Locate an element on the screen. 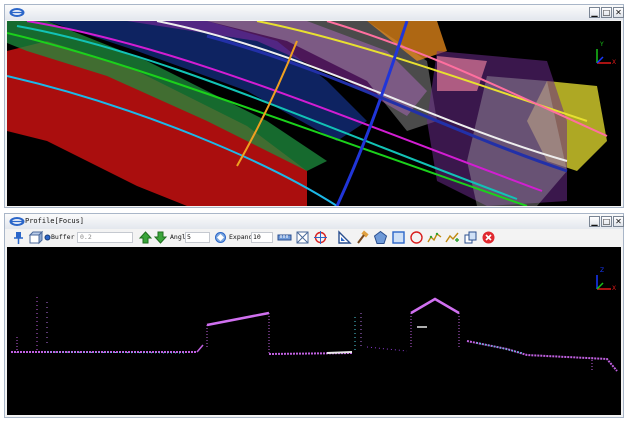  target-icon is located at coordinates (320, 237).